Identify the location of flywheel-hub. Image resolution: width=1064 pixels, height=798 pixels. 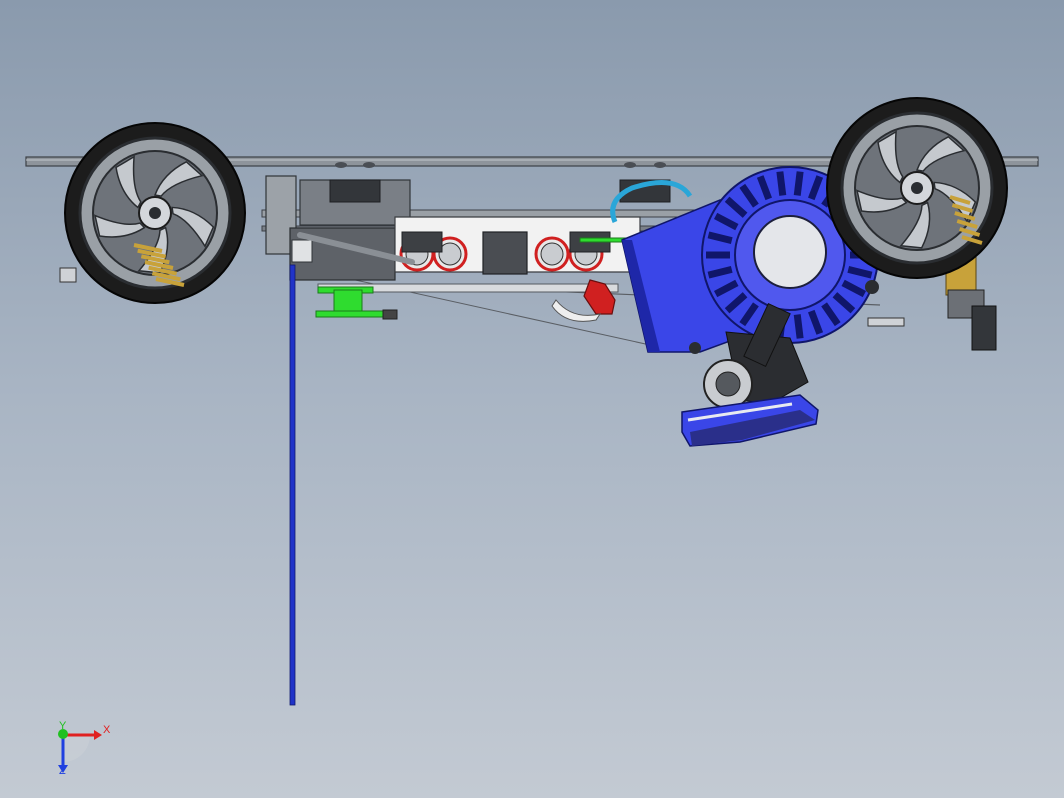
(790, 252).